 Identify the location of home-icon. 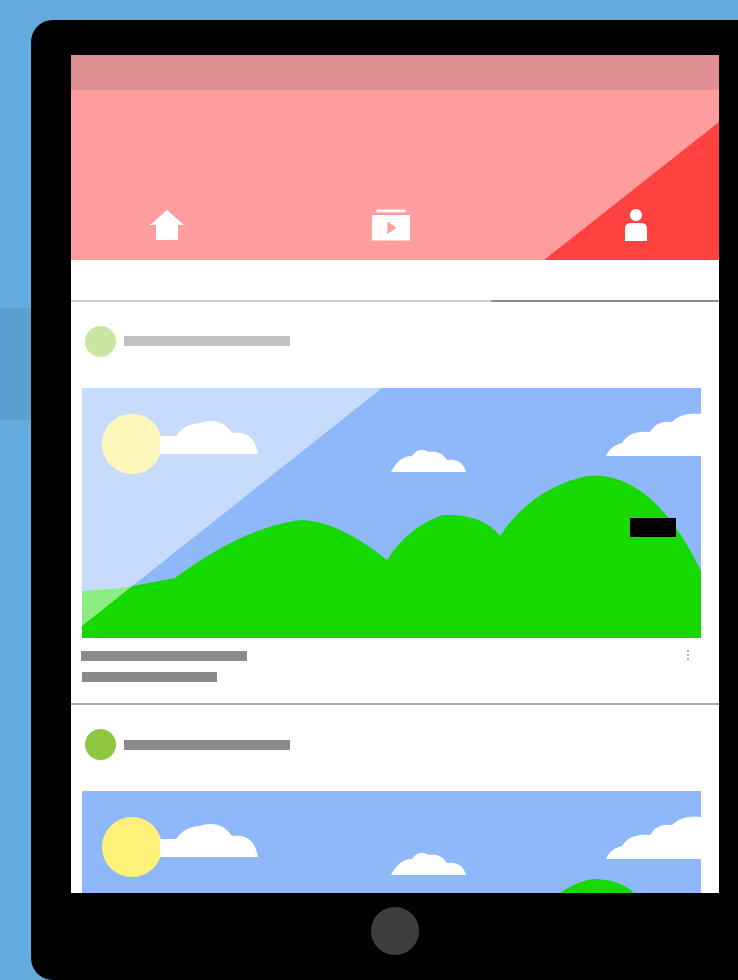
(167, 225).